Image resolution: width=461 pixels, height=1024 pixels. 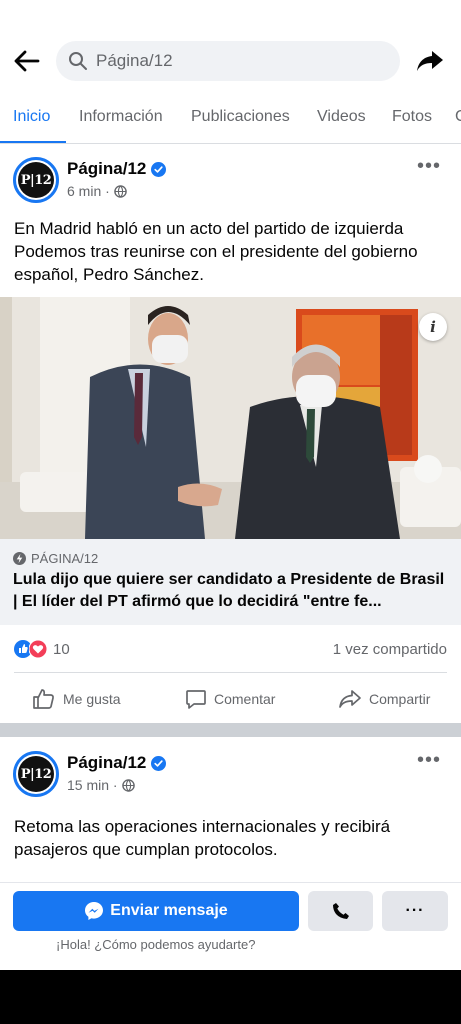 What do you see at coordinates (156, 944) in the screenshot?
I see `greeting-hint: ¡Hola! ¿Cómo podemos ayudarte?` at bounding box center [156, 944].